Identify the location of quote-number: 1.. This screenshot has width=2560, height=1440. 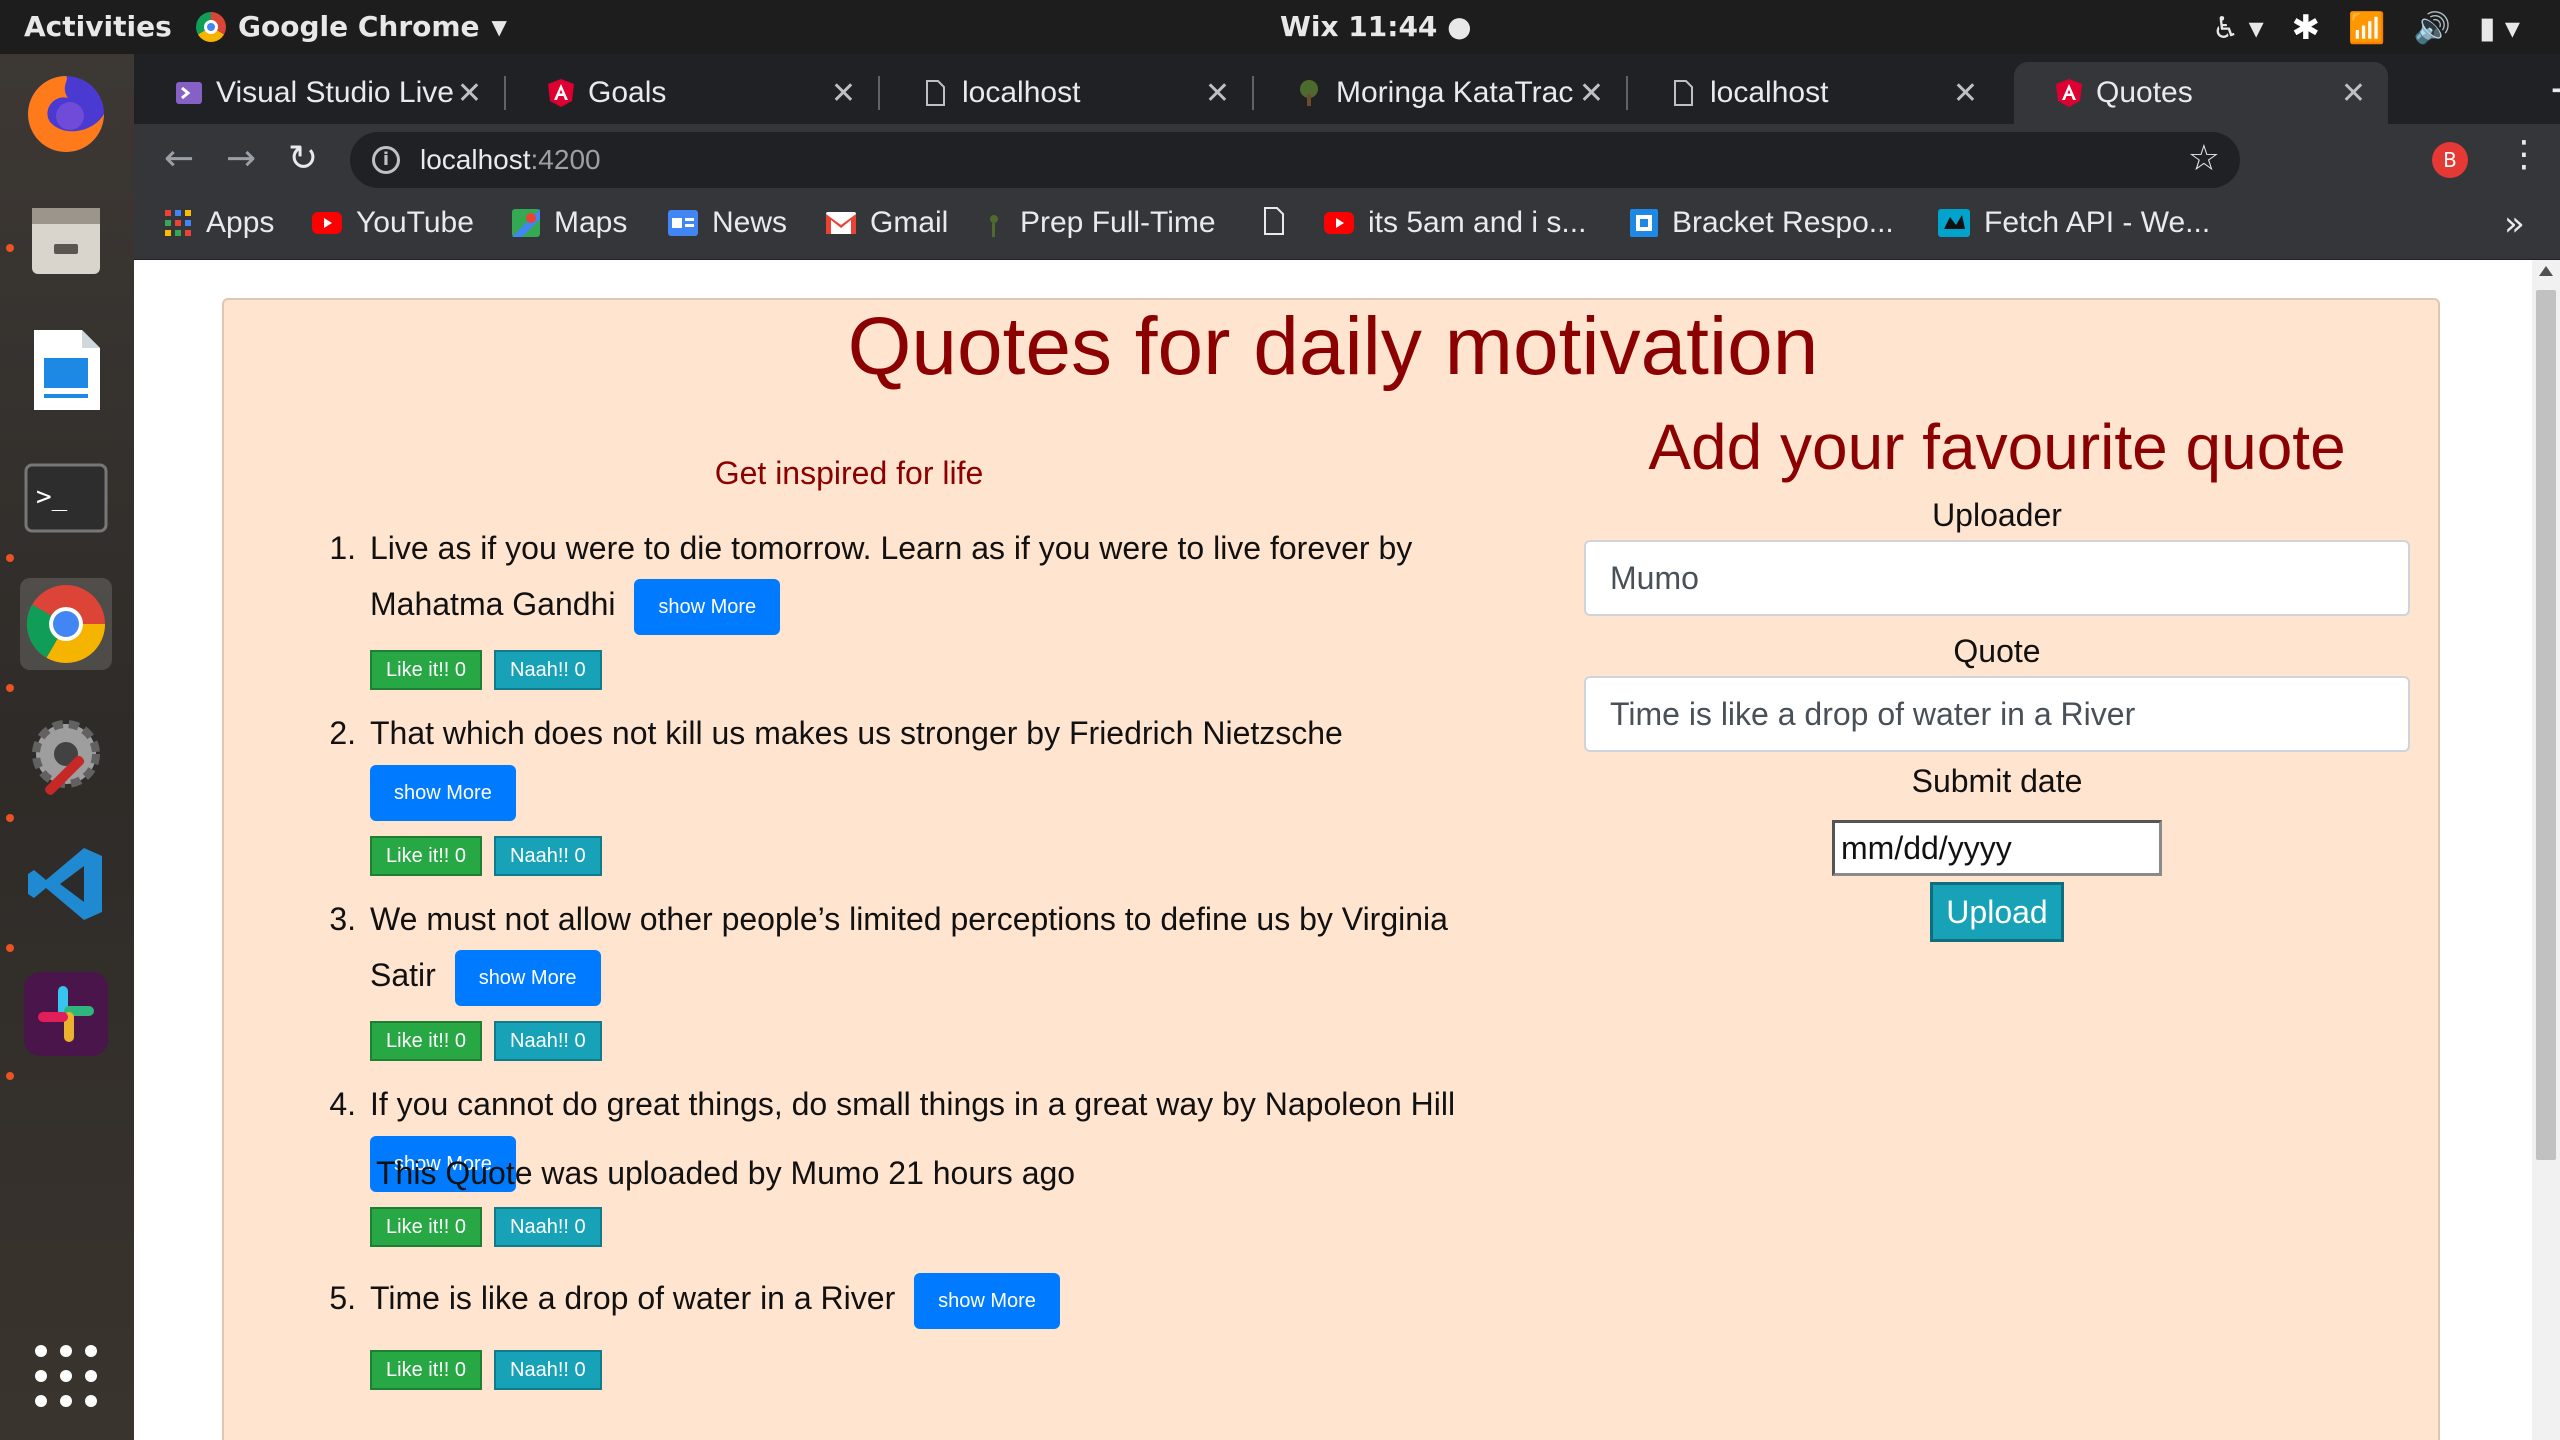
(342, 548).